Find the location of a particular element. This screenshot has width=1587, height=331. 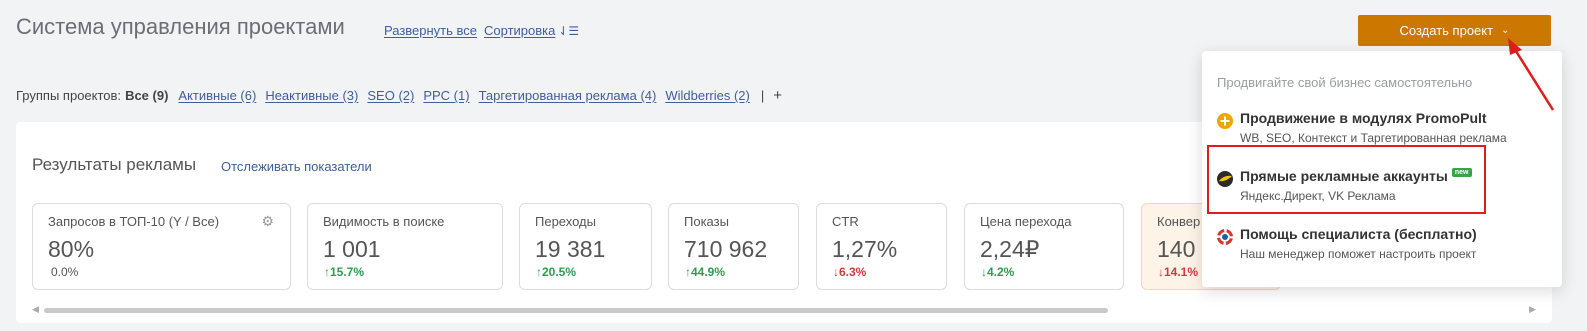

metric-delta: ↓6.3% is located at coordinates (850, 272).